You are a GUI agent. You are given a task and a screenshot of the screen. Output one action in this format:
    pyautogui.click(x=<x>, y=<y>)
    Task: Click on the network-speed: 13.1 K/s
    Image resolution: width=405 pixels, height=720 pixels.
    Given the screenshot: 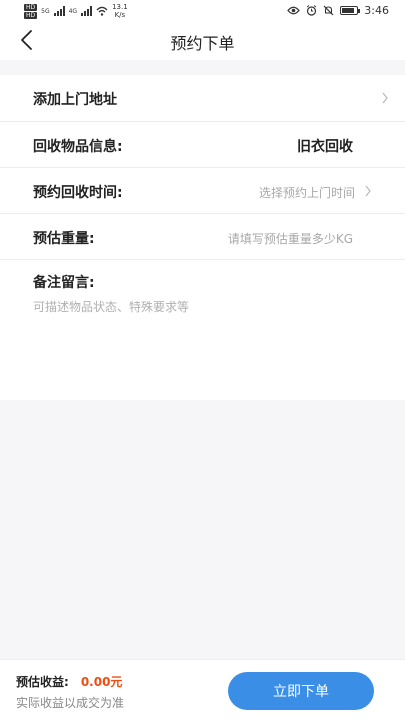 What is the action you would take?
    pyautogui.click(x=120, y=11)
    